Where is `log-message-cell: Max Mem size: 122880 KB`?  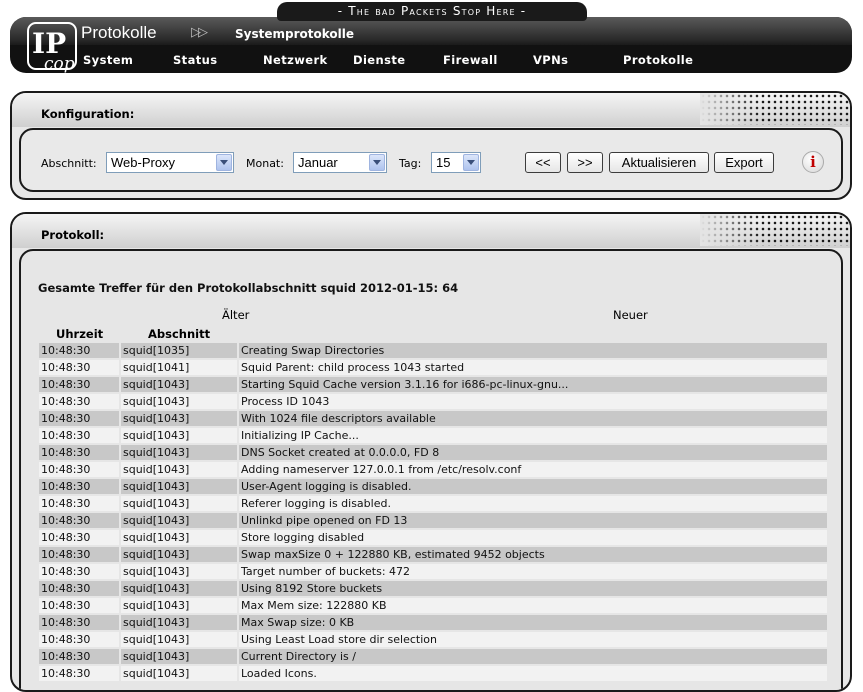
log-message-cell: Max Mem size: 122880 KB is located at coordinates (532, 605).